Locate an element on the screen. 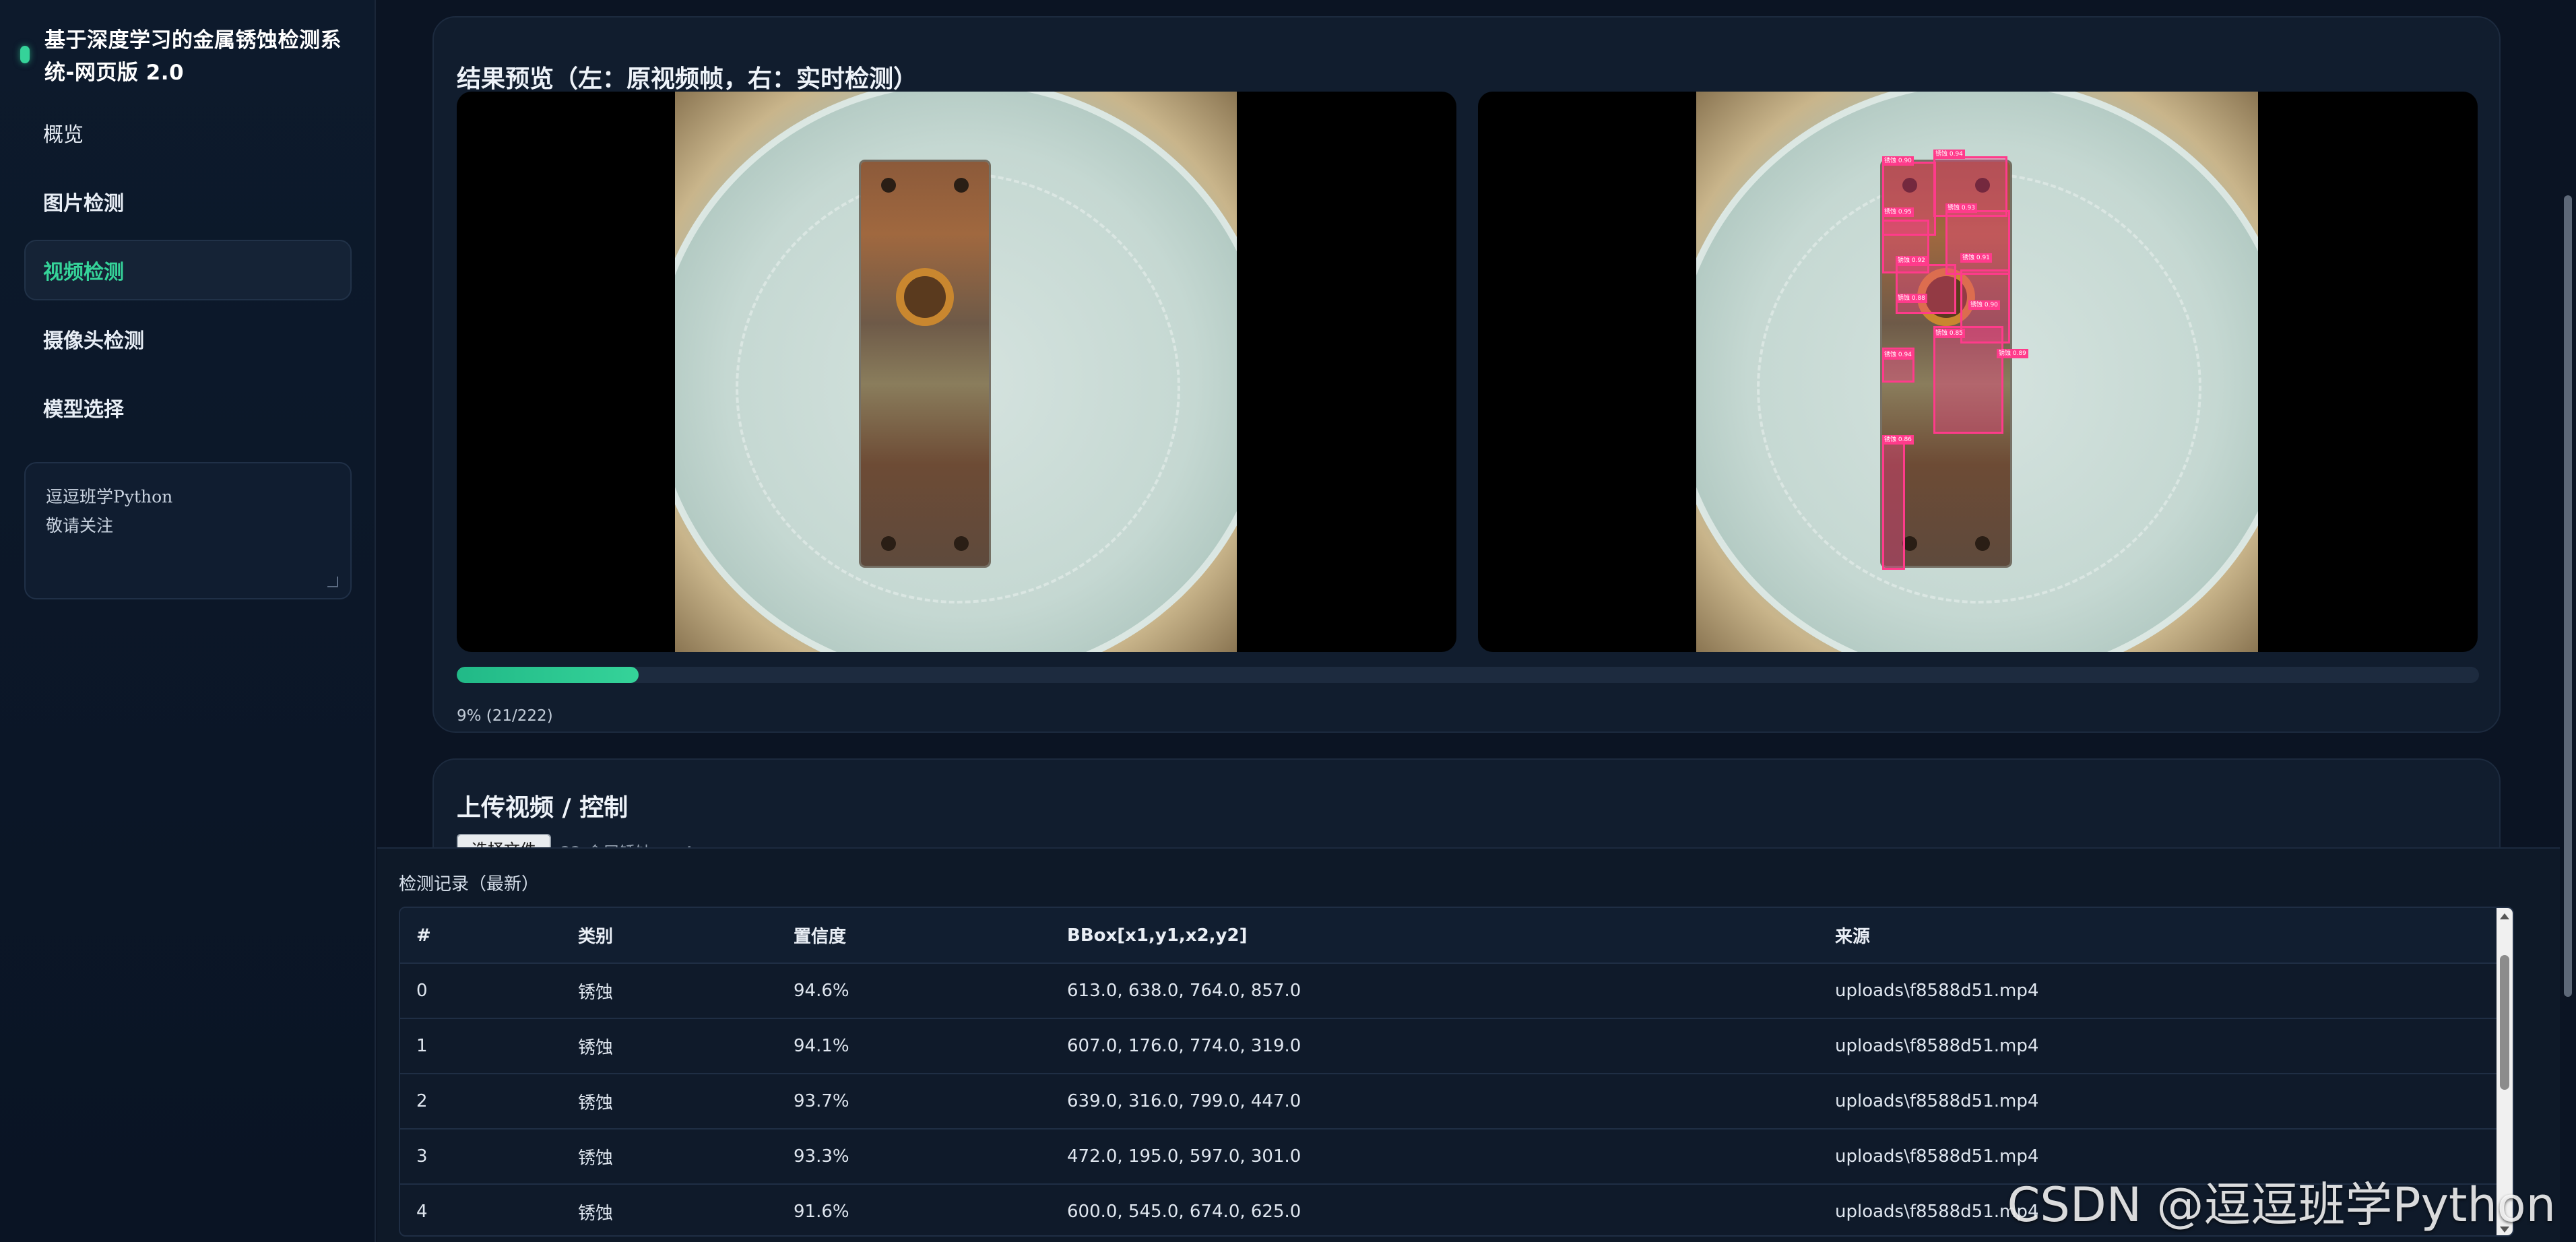 The image size is (2576, 1242). detection-label: 锈蚀 0.92 is located at coordinates (1912, 260).